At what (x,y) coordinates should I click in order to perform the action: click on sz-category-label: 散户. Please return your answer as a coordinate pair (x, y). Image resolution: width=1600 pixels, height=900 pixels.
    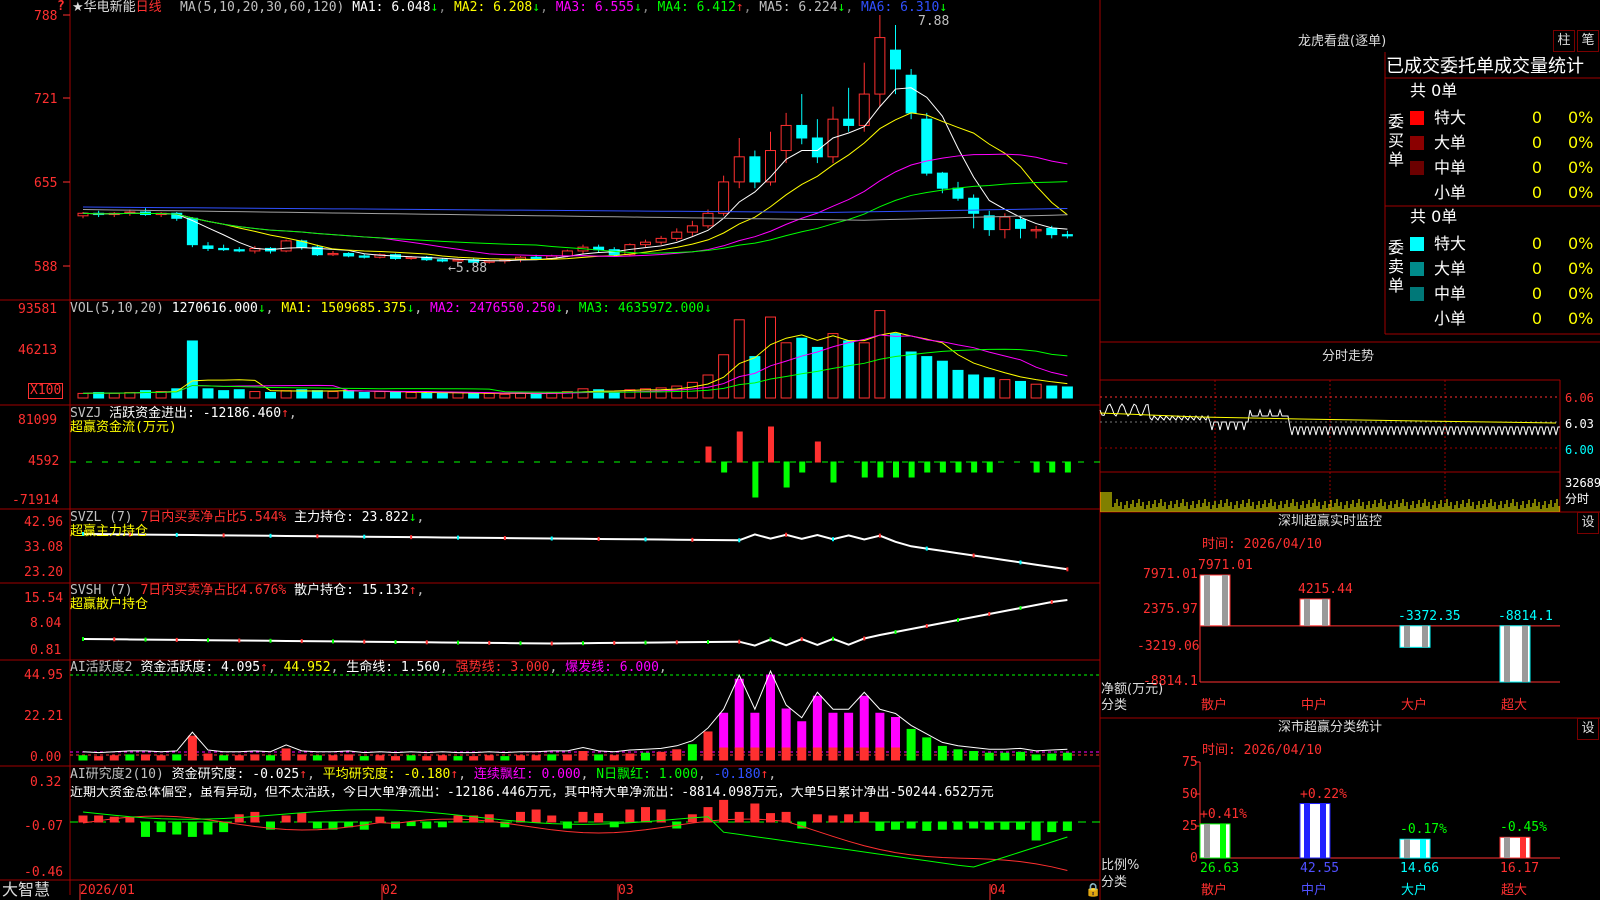
    Looking at the image, I should click on (1214, 705).